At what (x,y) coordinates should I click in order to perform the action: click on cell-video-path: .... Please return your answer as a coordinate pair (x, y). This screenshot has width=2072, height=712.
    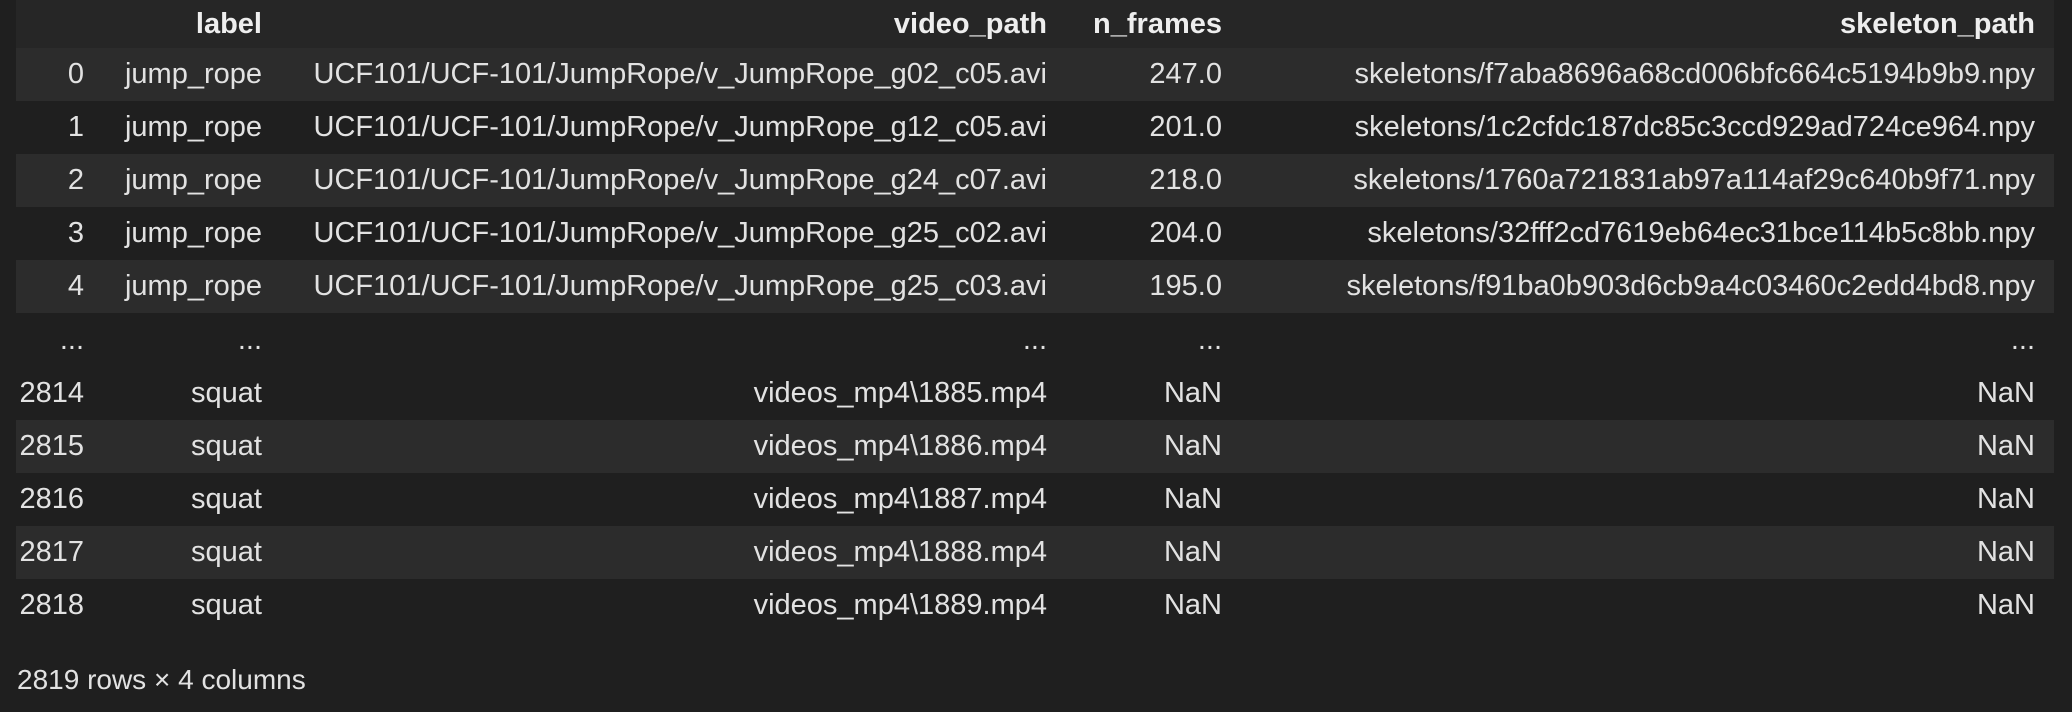
    Looking at the image, I should click on (1034, 339).